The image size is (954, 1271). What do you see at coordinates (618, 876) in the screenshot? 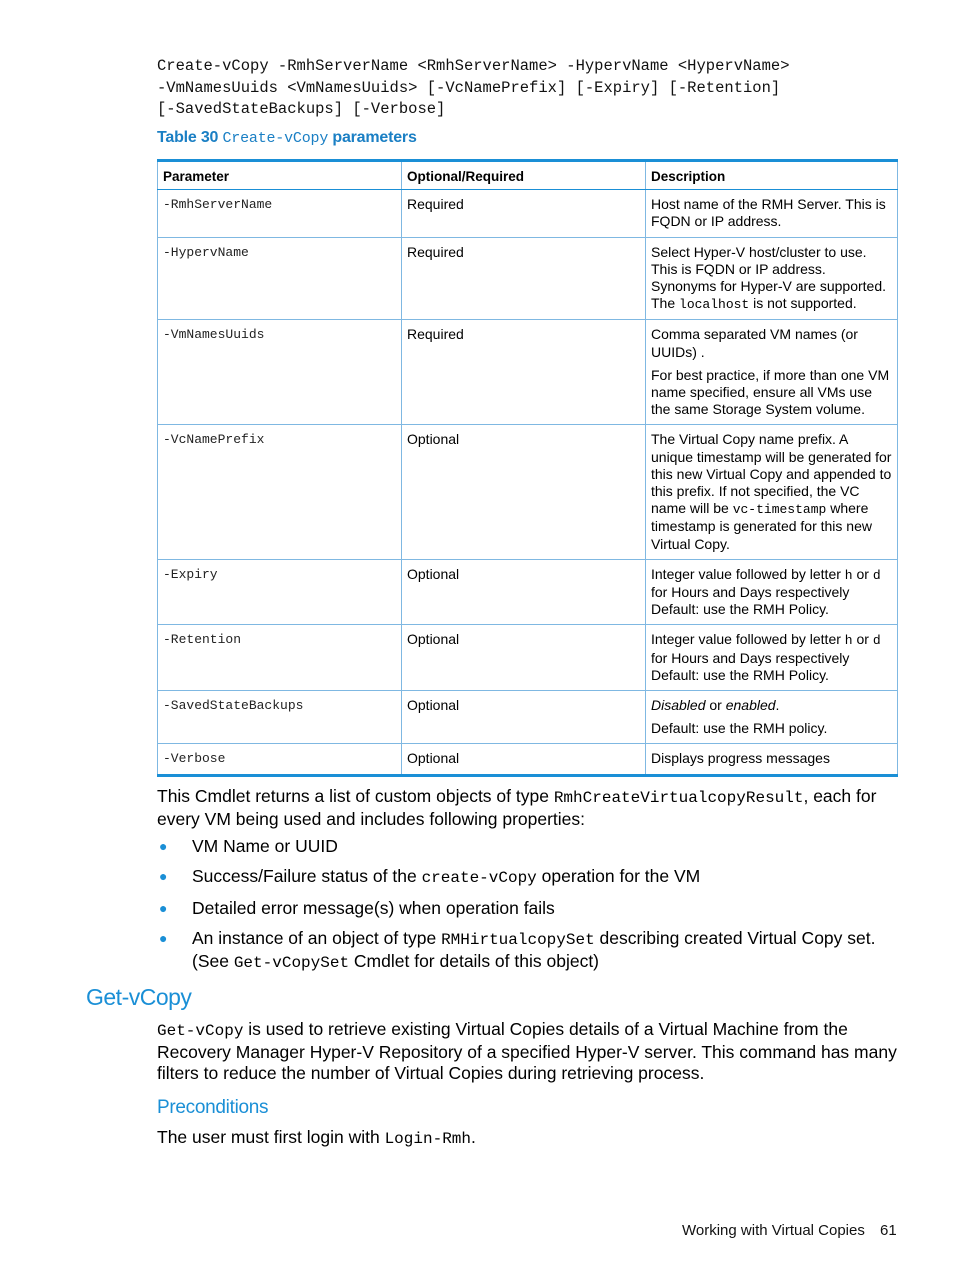
I see `list-item-text: operation for the VM` at bounding box center [618, 876].